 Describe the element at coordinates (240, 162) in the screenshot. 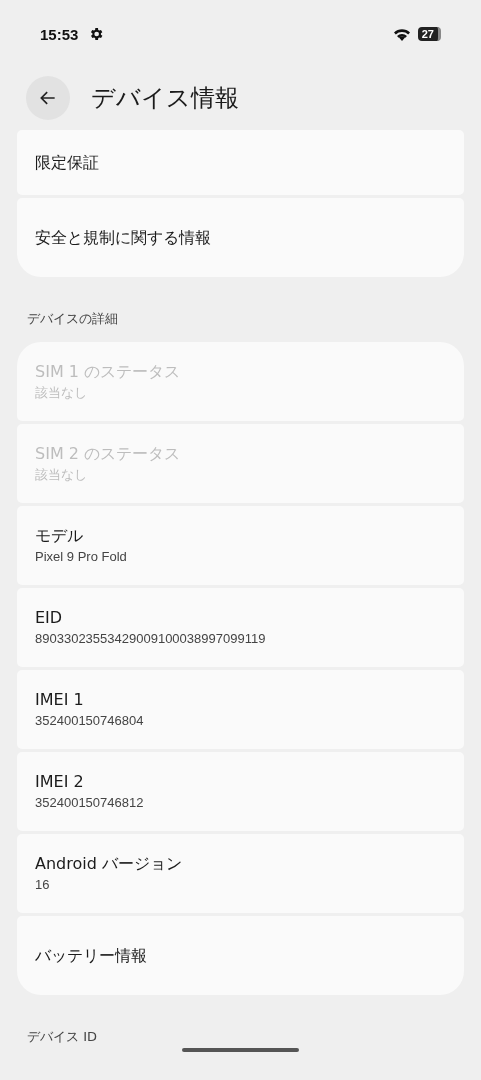

I see `settings-item: 限定保証` at that location.